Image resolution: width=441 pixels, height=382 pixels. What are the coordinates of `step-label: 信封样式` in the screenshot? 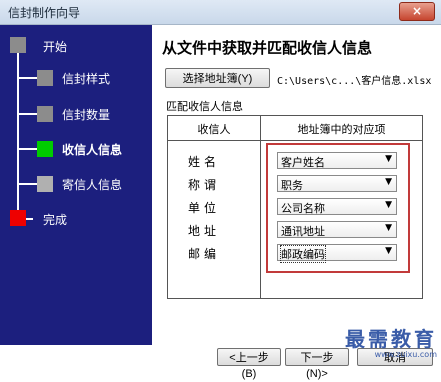 It's located at (86, 79).